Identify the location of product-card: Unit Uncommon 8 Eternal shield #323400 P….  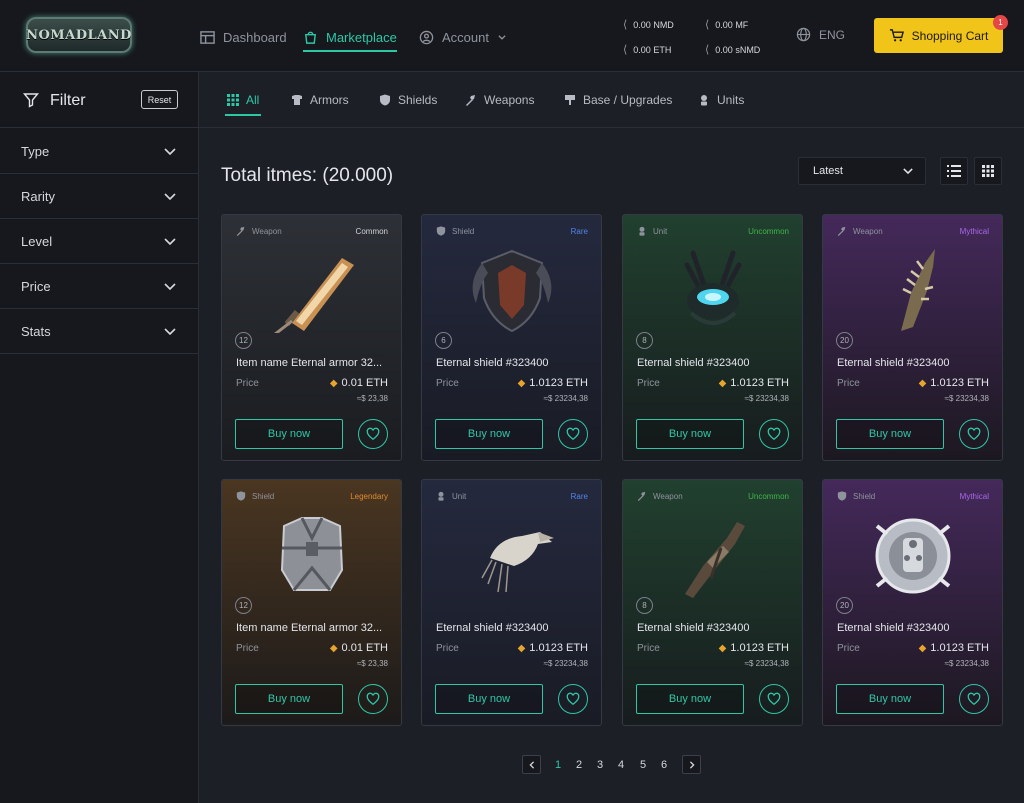
(712, 337).